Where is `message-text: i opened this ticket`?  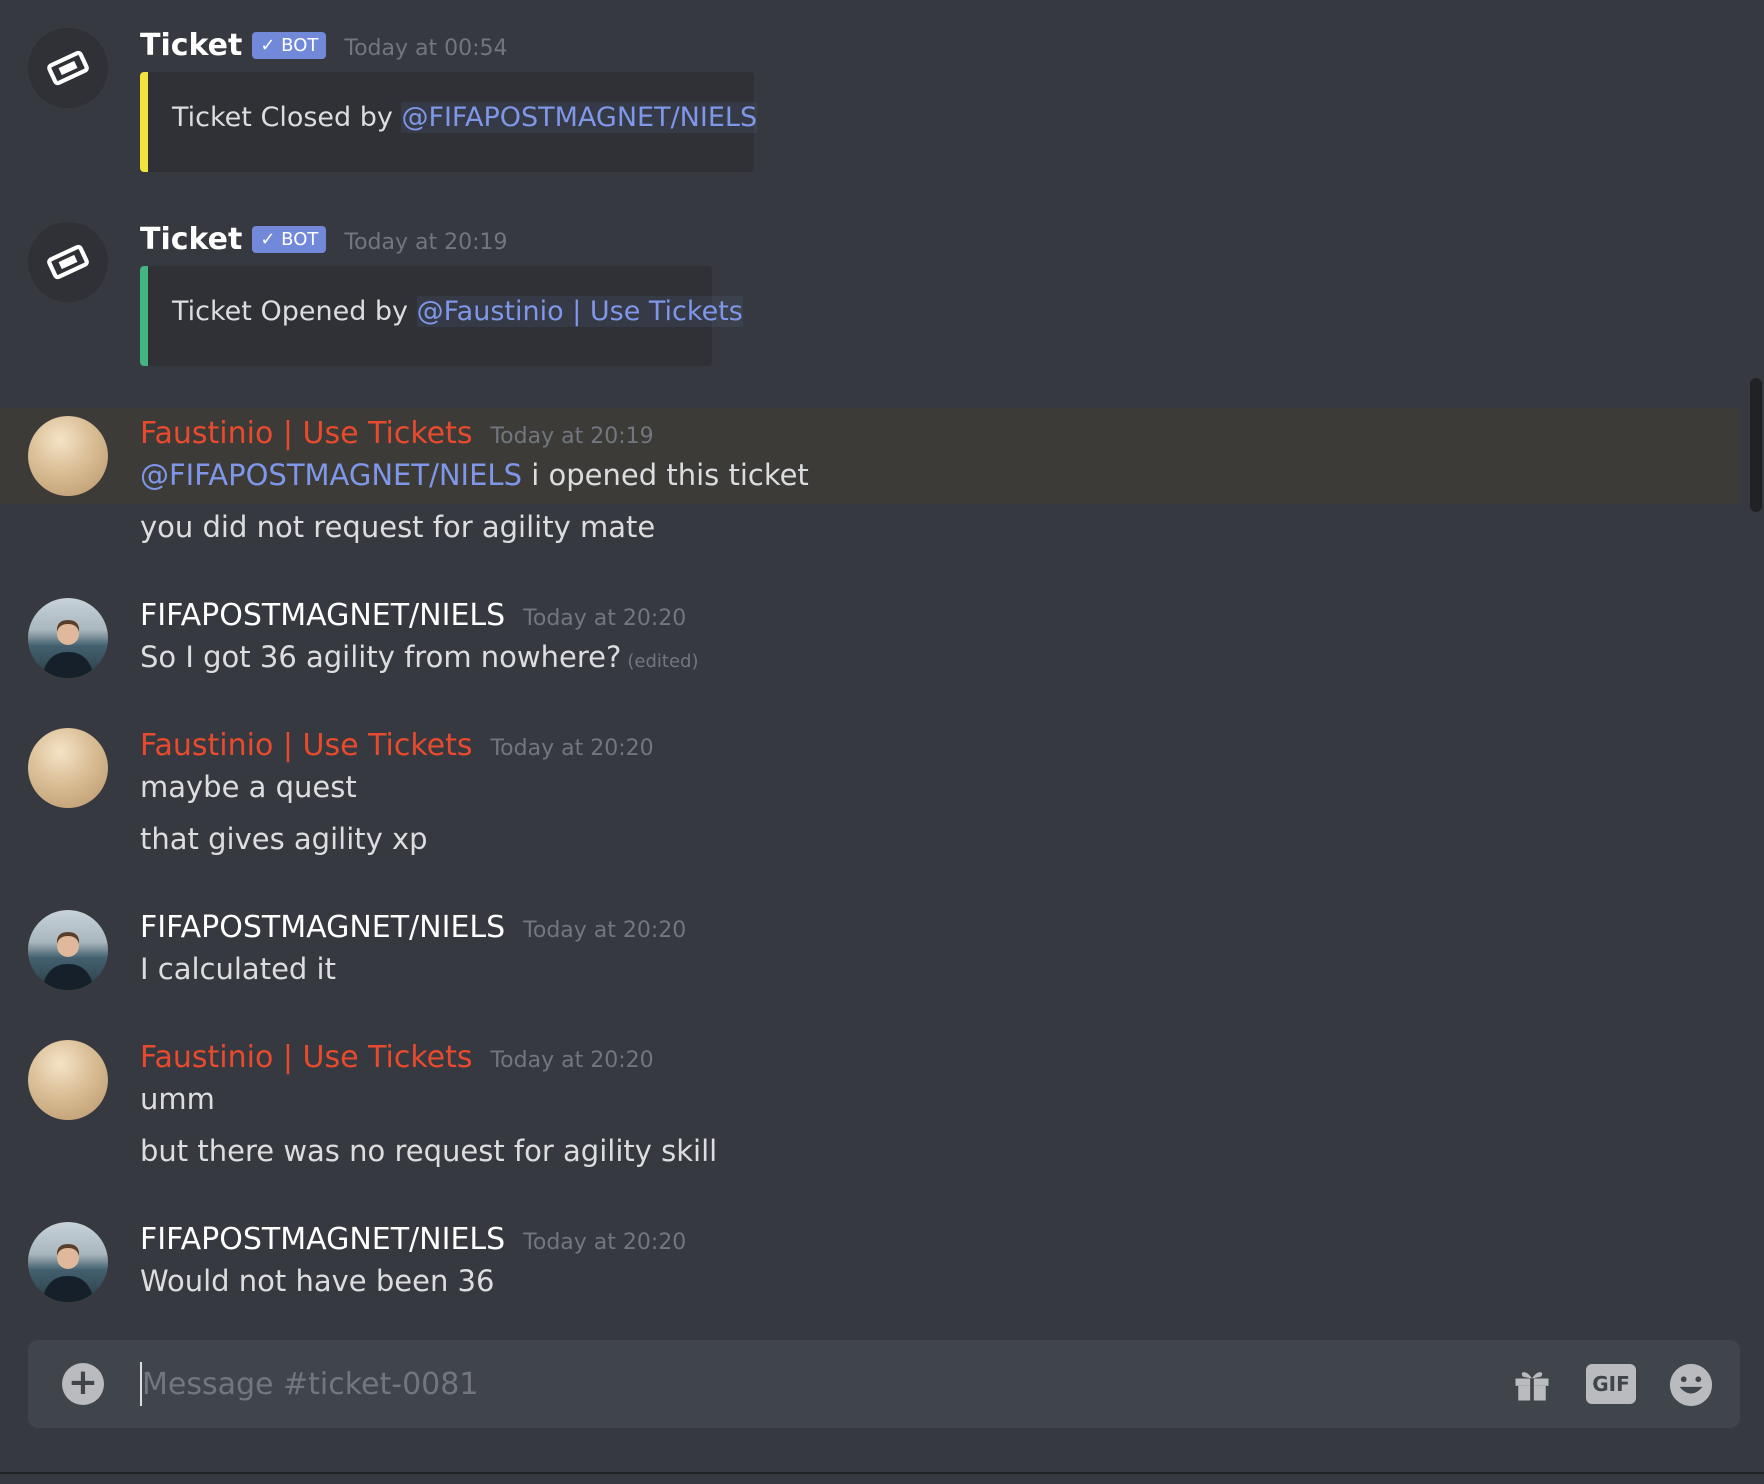
message-text: i opened this ticket is located at coordinates (665, 475).